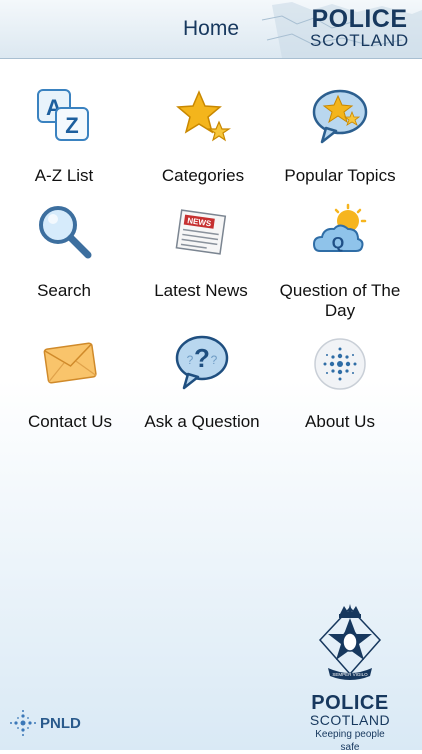  I want to click on menu-item-contact-us: Contact Us, so click(70, 384).